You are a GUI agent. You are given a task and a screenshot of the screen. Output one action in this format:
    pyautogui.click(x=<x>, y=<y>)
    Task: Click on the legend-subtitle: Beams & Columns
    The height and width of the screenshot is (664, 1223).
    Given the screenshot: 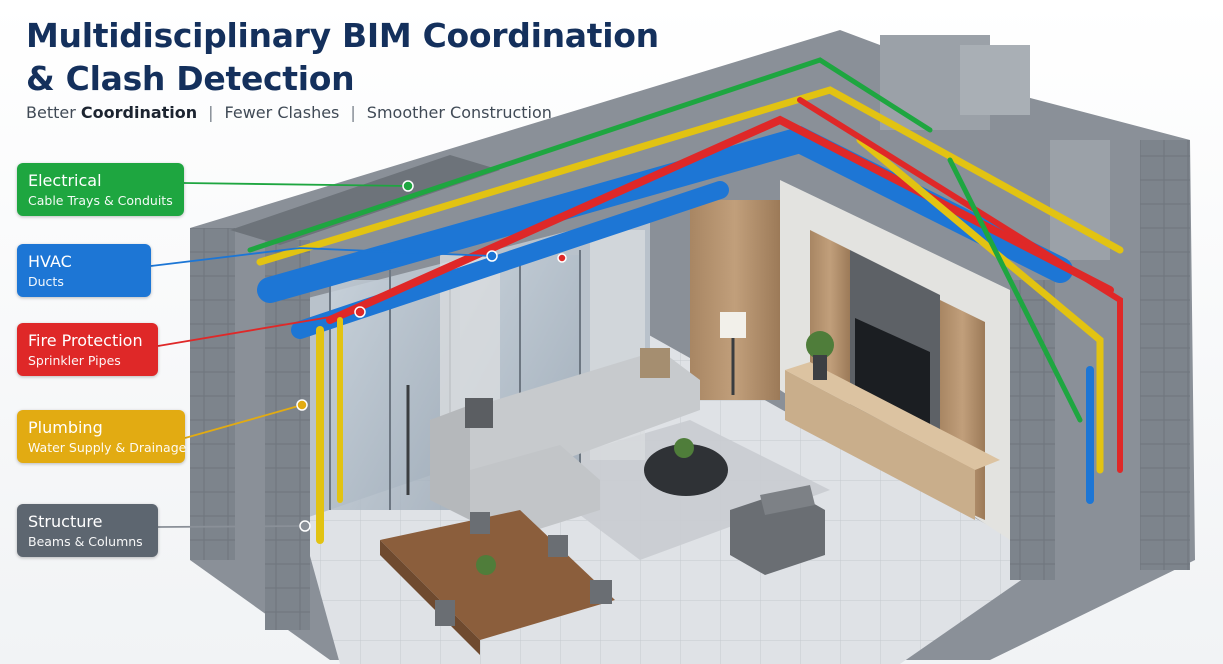 What is the action you would take?
    pyautogui.click(x=85, y=541)
    